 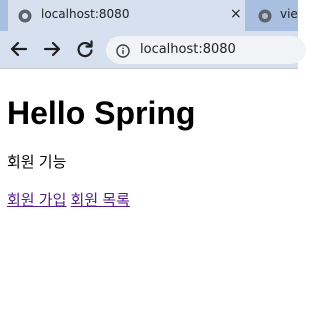 What do you see at coordinates (100, 200) in the screenshot?
I see `list-link: 회원 목록` at bounding box center [100, 200].